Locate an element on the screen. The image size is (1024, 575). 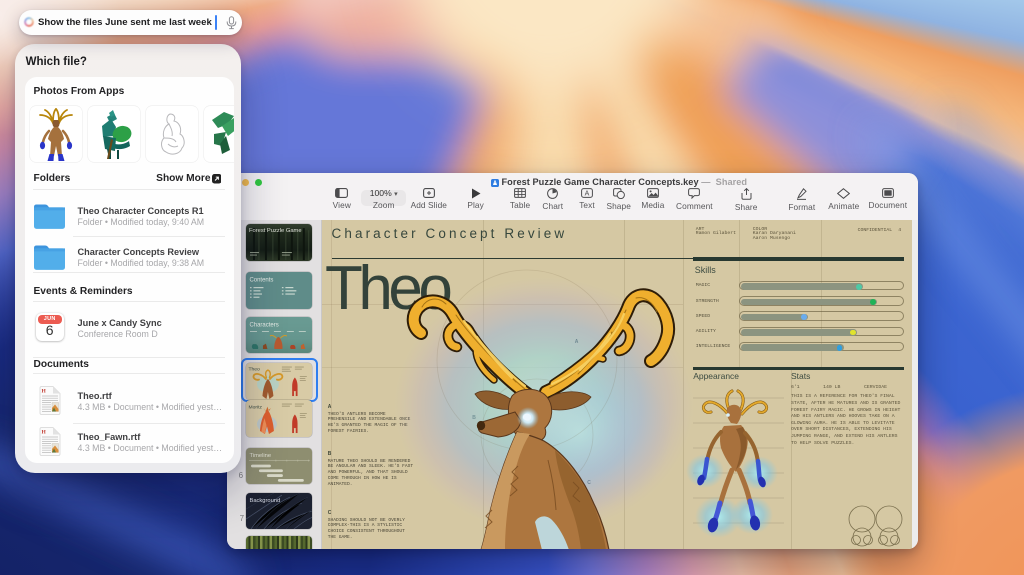
svg-text: Forest Puzzle Game is located at coordinates (275, 232).